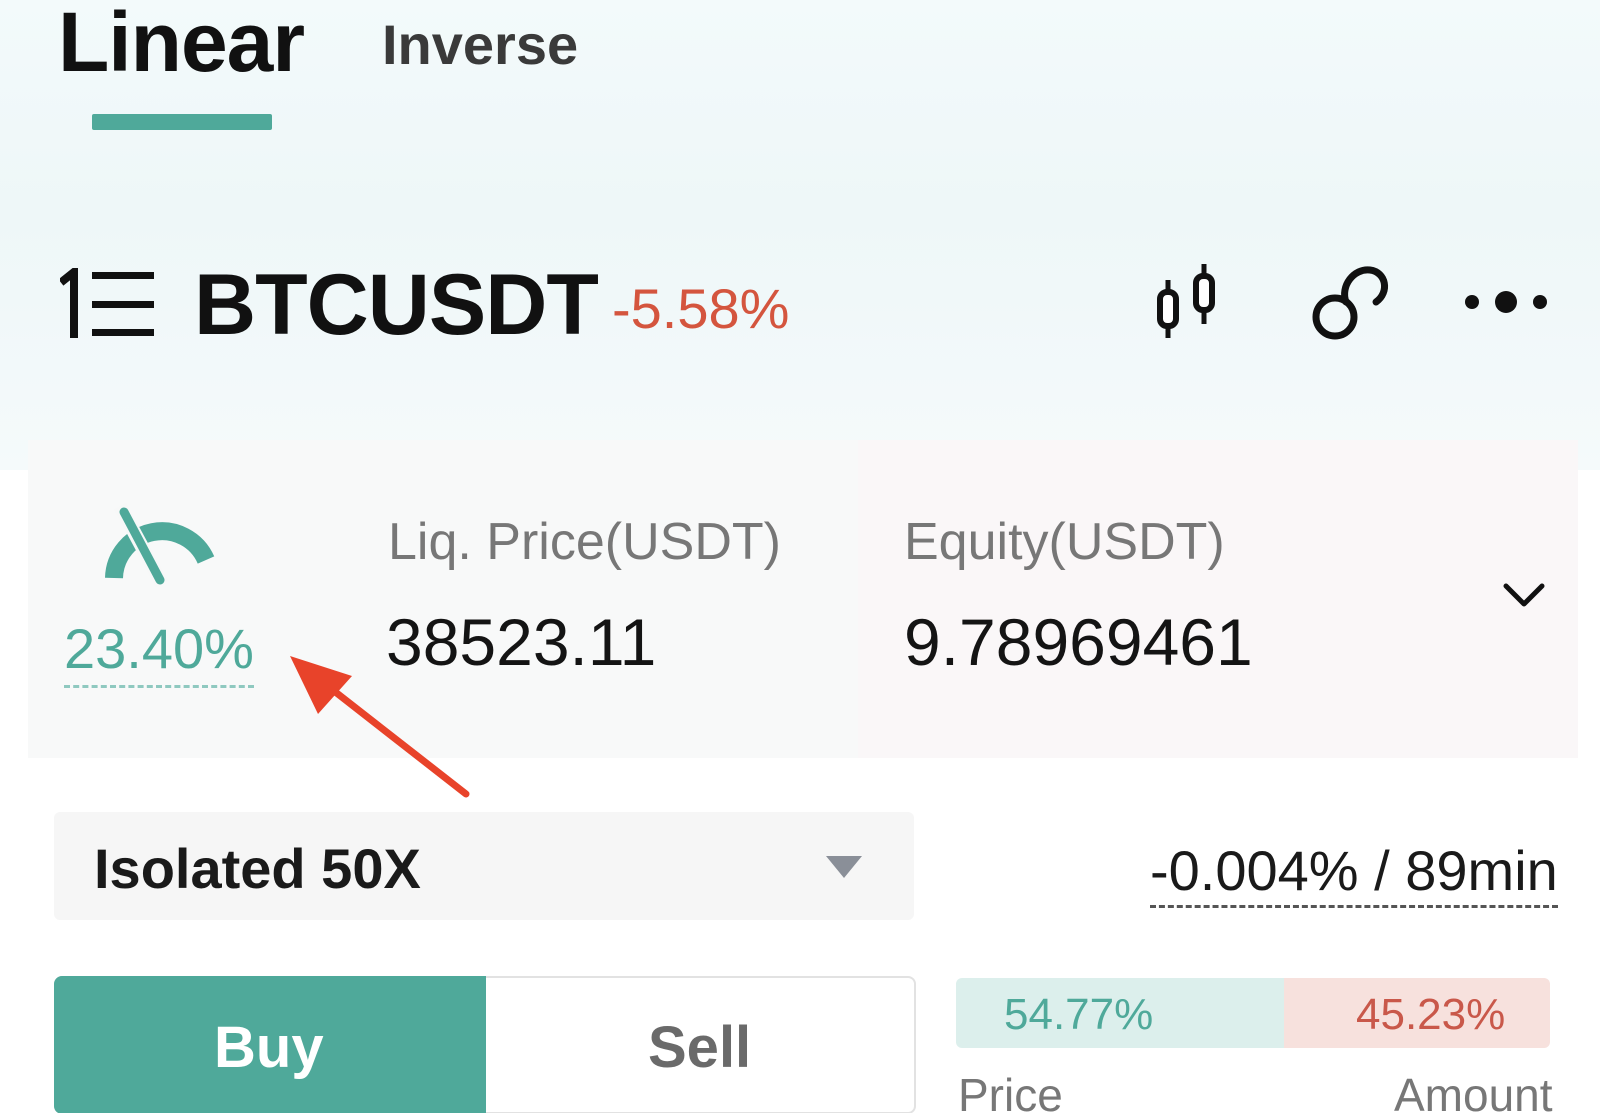 This screenshot has width=1600, height=1113. I want to click on menu-icon, so click(110, 303).